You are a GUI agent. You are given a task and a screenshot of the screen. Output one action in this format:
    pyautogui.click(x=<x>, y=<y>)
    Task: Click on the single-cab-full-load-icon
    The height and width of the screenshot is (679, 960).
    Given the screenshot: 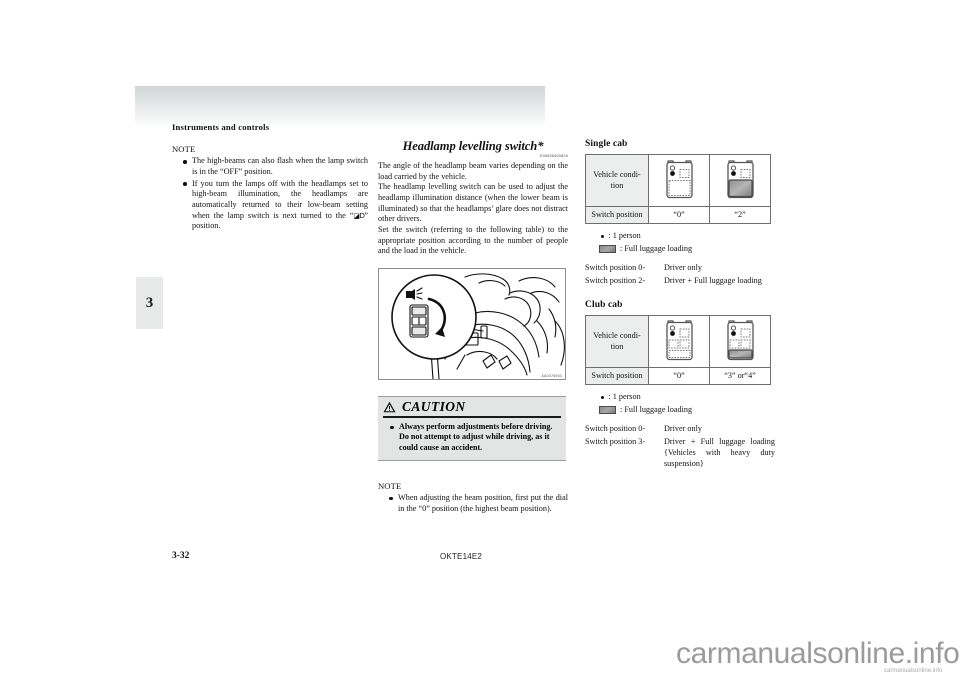 What is the action you would take?
    pyautogui.click(x=740, y=181)
    